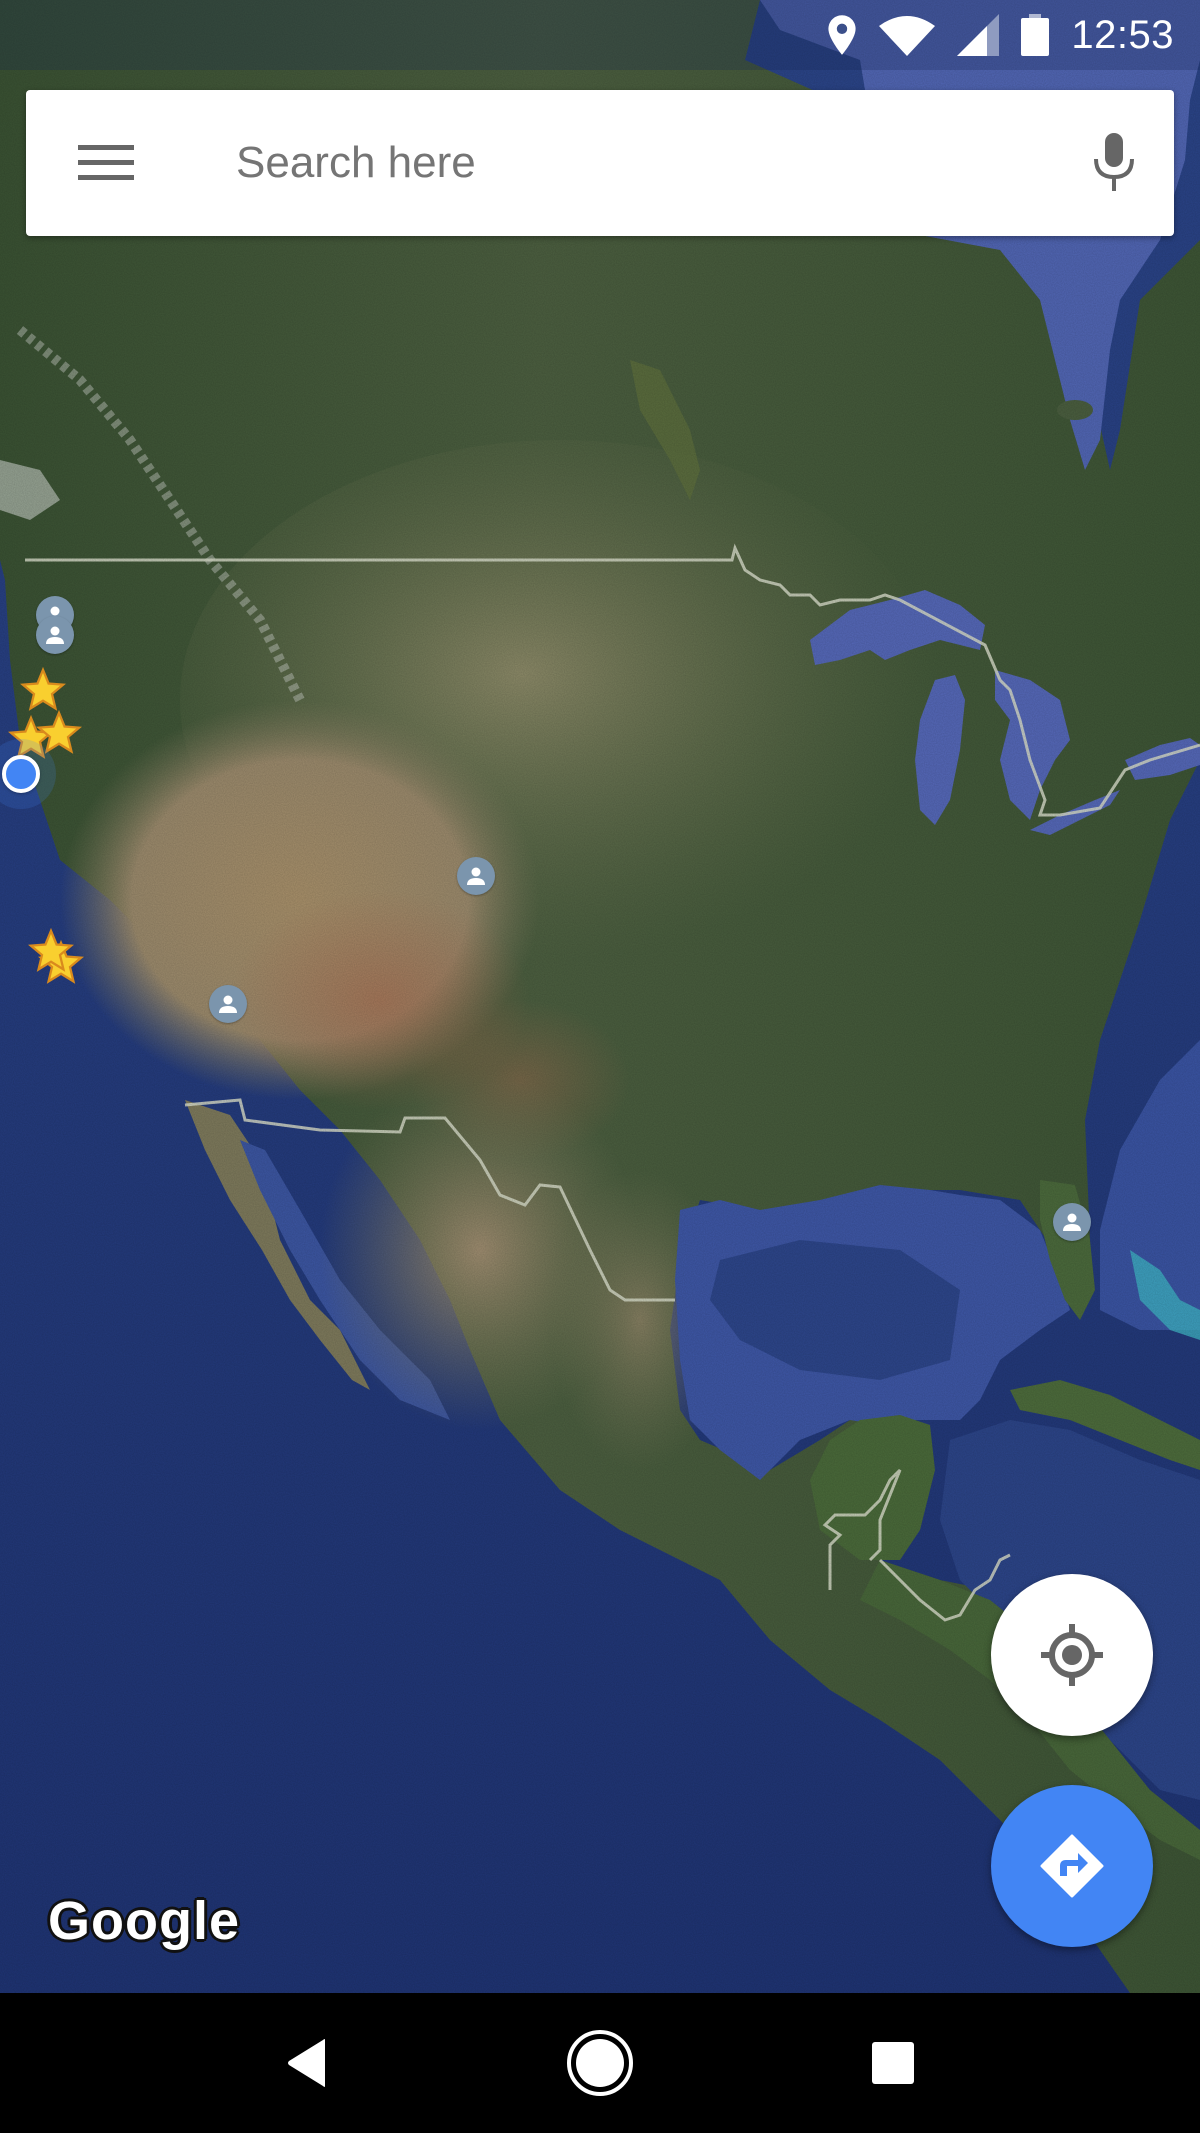 This screenshot has width=1200, height=2133. I want to click on location-pin-icon, so click(842, 35).